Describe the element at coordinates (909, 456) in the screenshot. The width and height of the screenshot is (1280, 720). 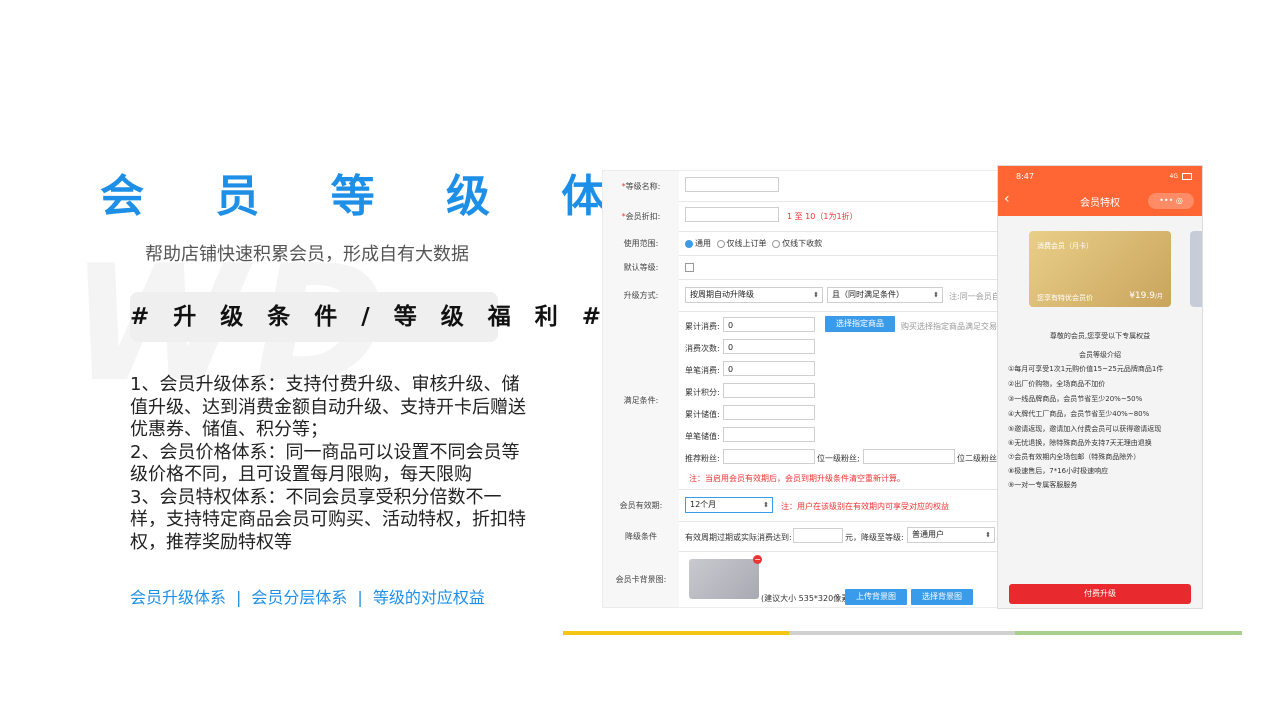
I see `referral-level2-input` at that location.